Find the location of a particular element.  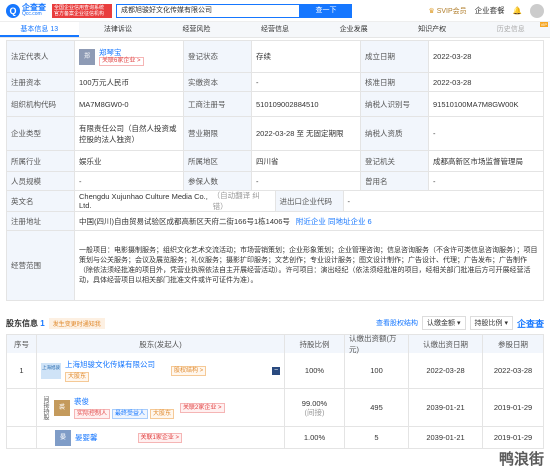

org-code-label: 组织机构代码 is located at coordinates (41, 104).